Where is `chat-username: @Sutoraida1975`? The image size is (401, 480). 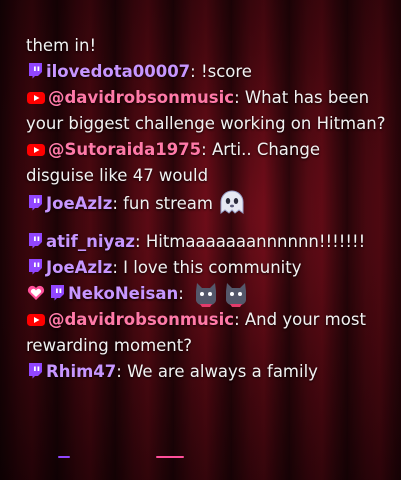
chat-username: @Sutoraida1975 is located at coordinates (124, 149).